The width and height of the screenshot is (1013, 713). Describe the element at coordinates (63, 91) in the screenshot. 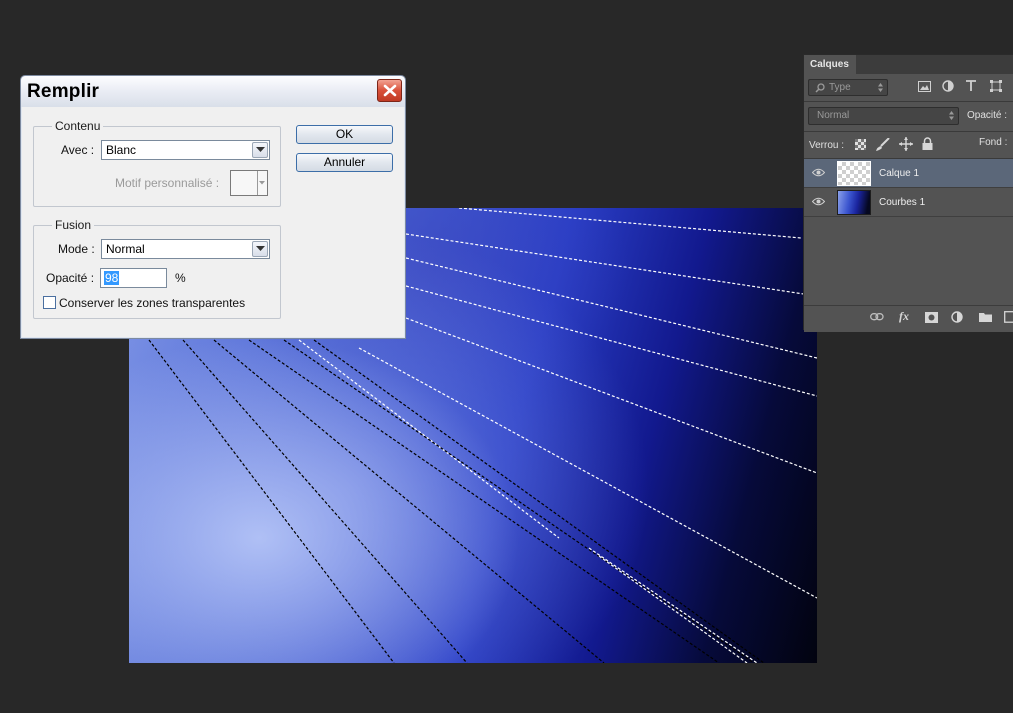

I see `dialog-title: Remplir` at that location.